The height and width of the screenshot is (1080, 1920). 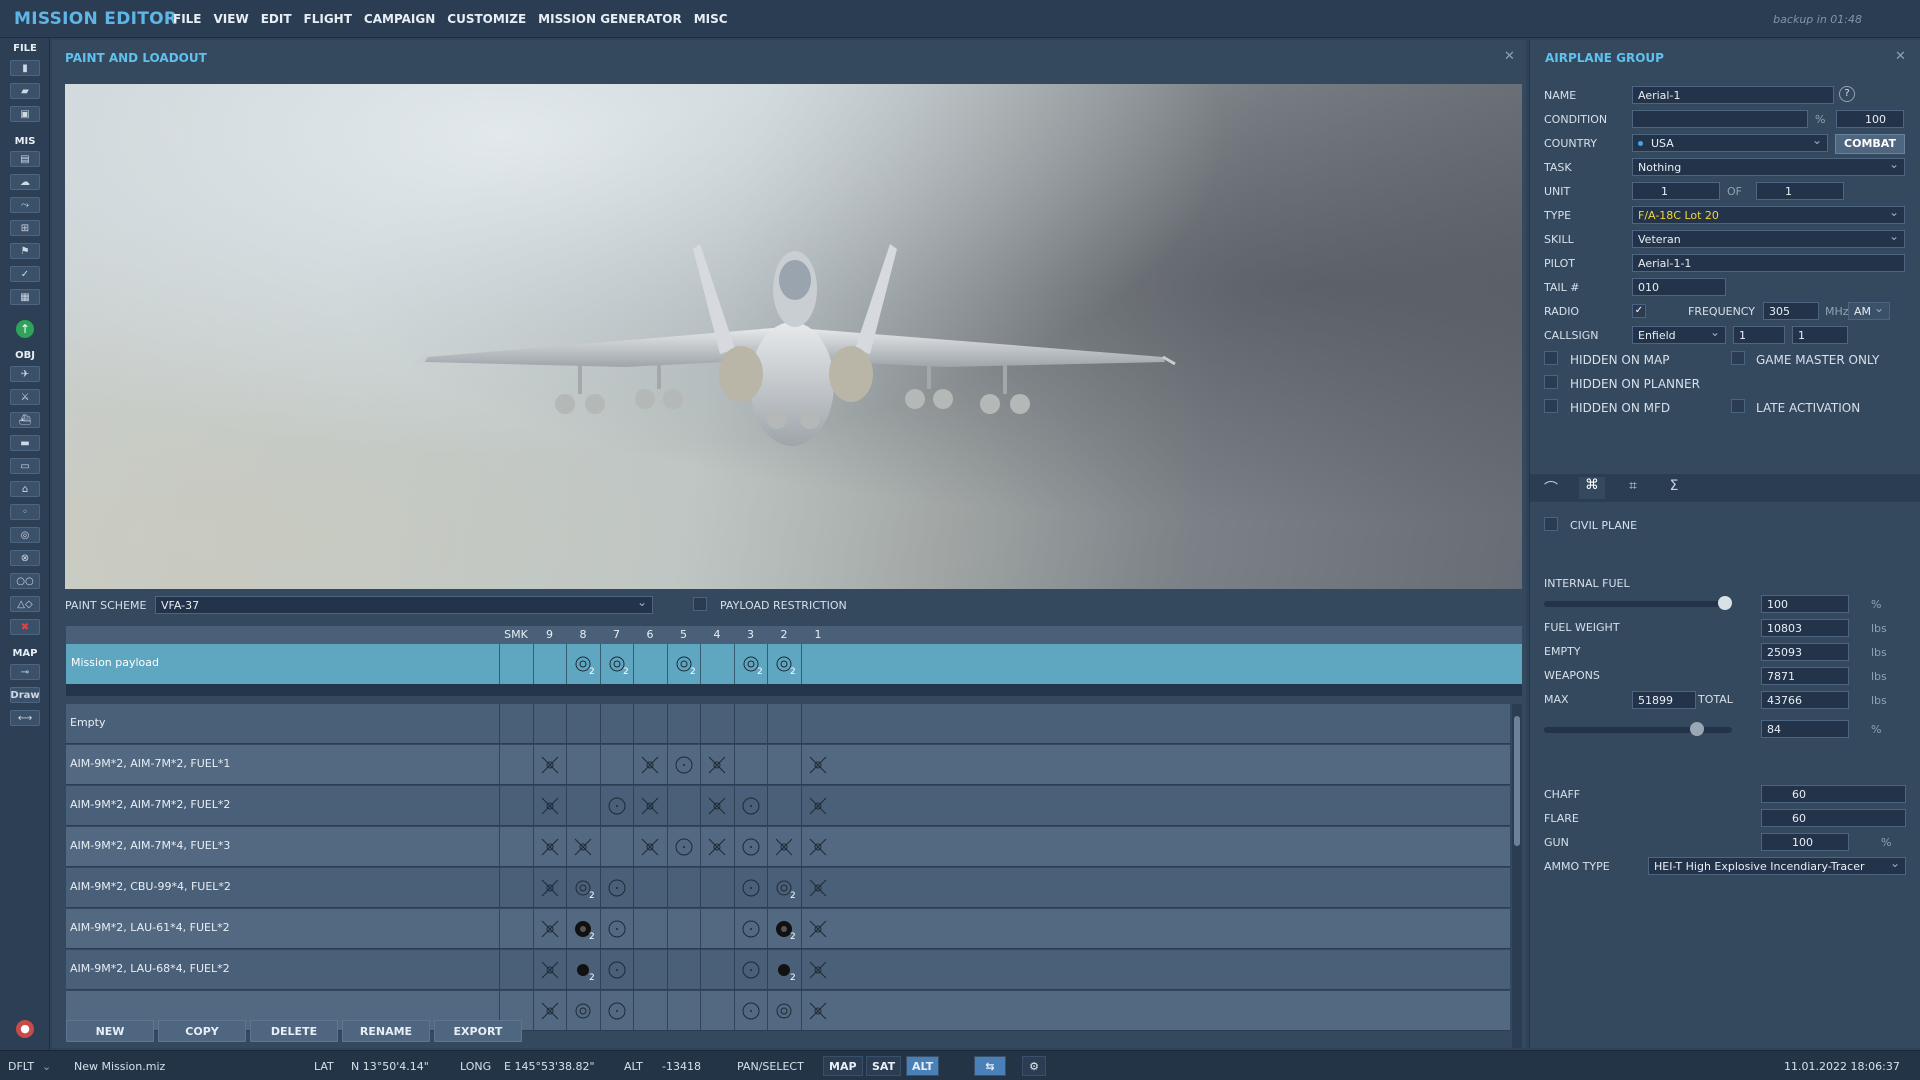 What do you see at coordinates (1551, 406) in the screenshot?
I see `hidden-on-mfd-checkbox` at bounding box center [1551, 406].